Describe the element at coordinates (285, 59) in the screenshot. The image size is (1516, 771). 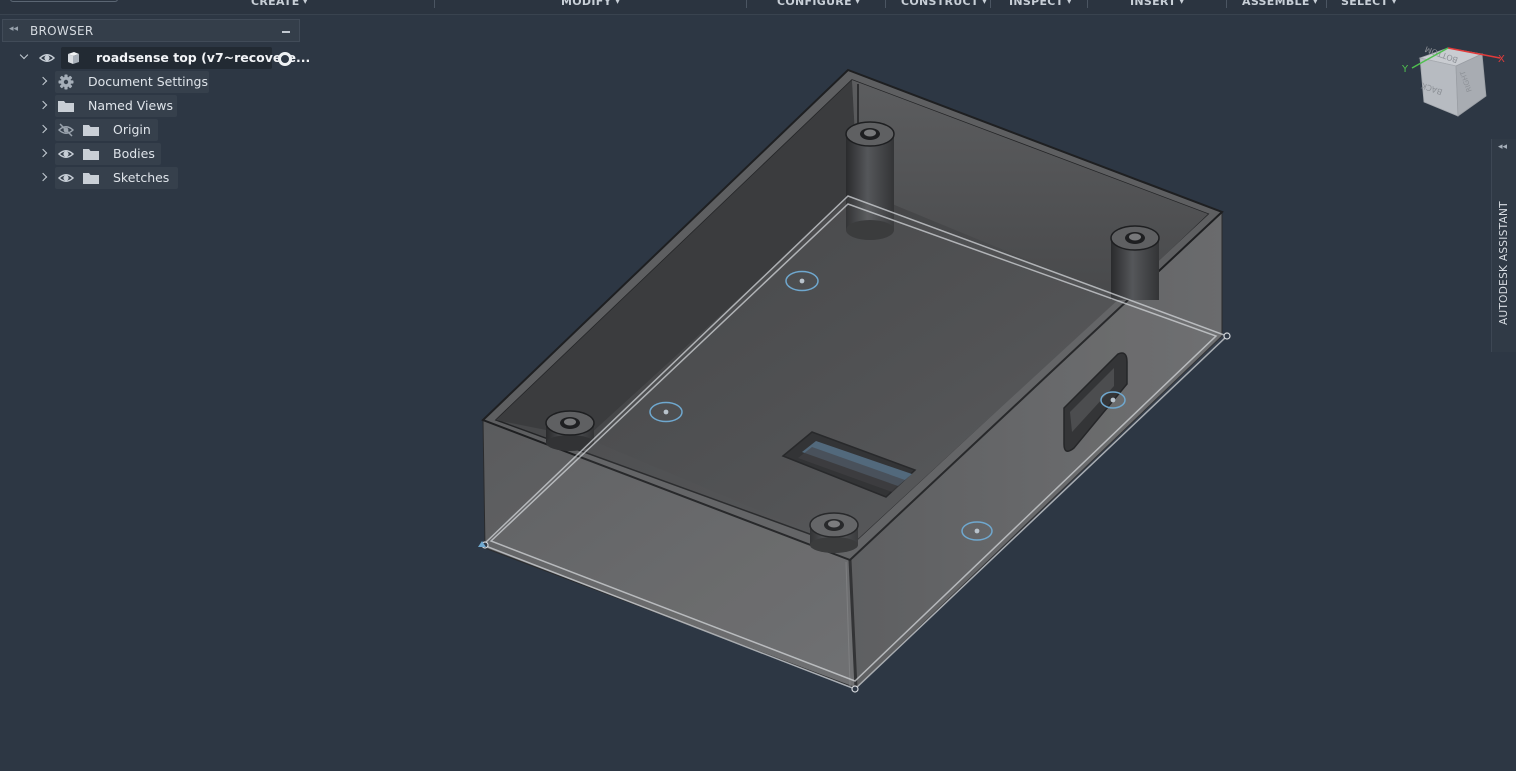
I see `activate-radio-icon` at that location.